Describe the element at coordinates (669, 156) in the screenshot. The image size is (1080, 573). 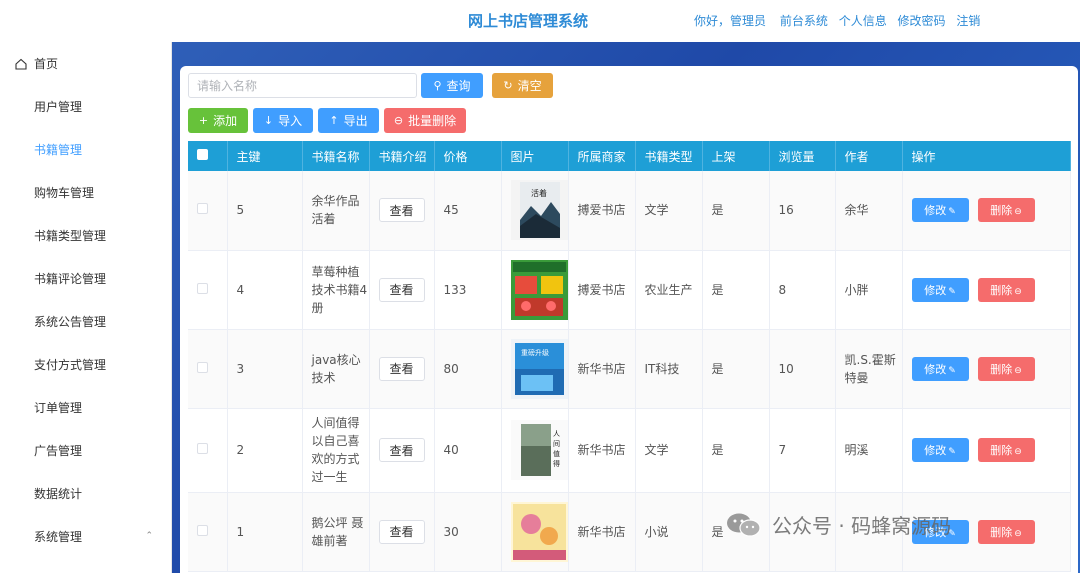
I see `col-header: 书籍类型` at that location.